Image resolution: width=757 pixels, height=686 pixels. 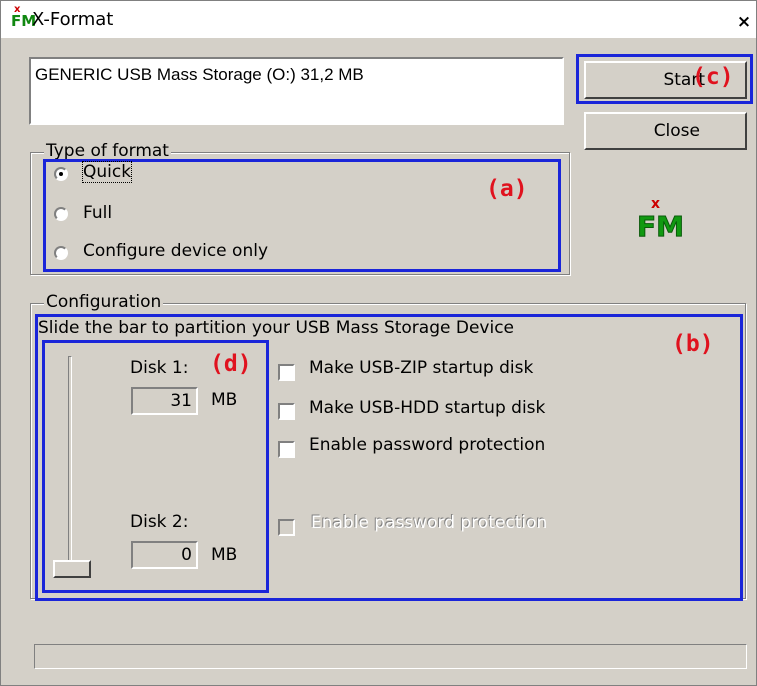 What do you see at coordinates (104, 302) in the screenshot?
I see `configuration-legend: Configuration` at bounding box center [104, 302].